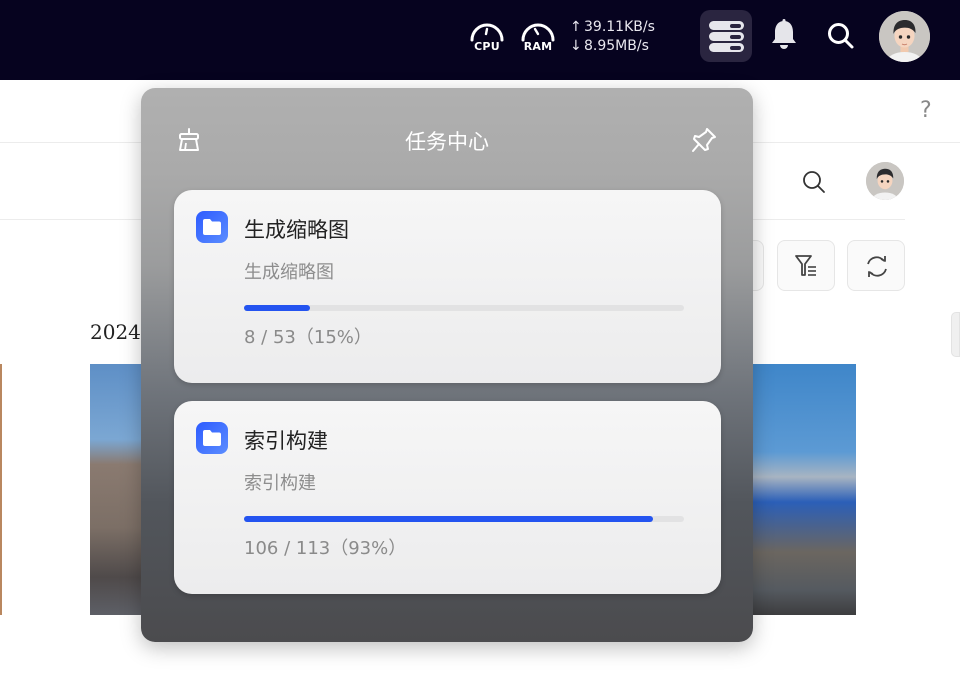 The height and width of the screenshot is (691, 960). I want to click on task-subtitle: 生成缩略图, so click(289, 272).